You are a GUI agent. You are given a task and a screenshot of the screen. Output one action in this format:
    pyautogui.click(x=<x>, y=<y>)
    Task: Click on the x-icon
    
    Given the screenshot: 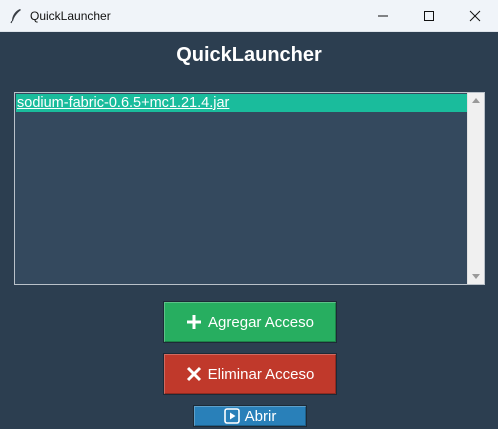 What is the action you would take?
    pyautogui.click(x=194, y=374)
    